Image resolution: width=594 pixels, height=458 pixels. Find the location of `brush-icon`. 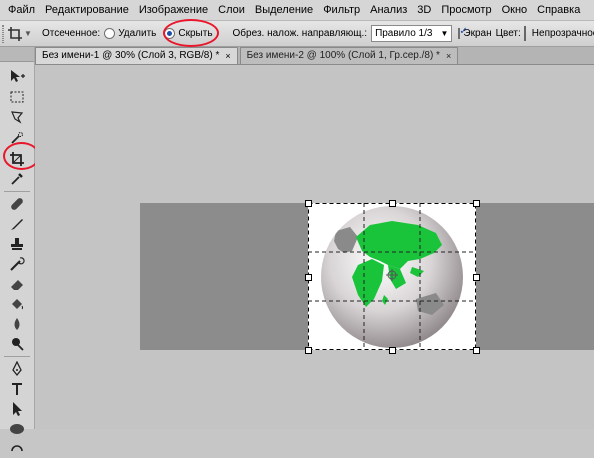

brush-icon is located at coordinates (17, 224).